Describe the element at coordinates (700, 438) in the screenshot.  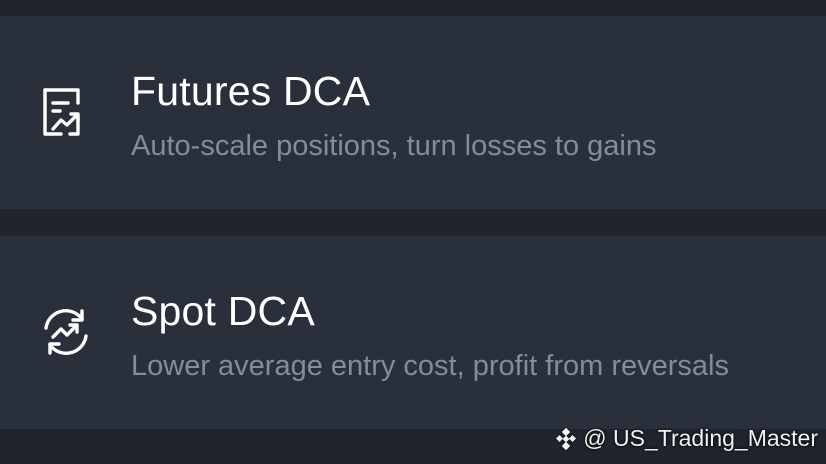
I see `watermark-text: @ US_Trading_Master` at that location.